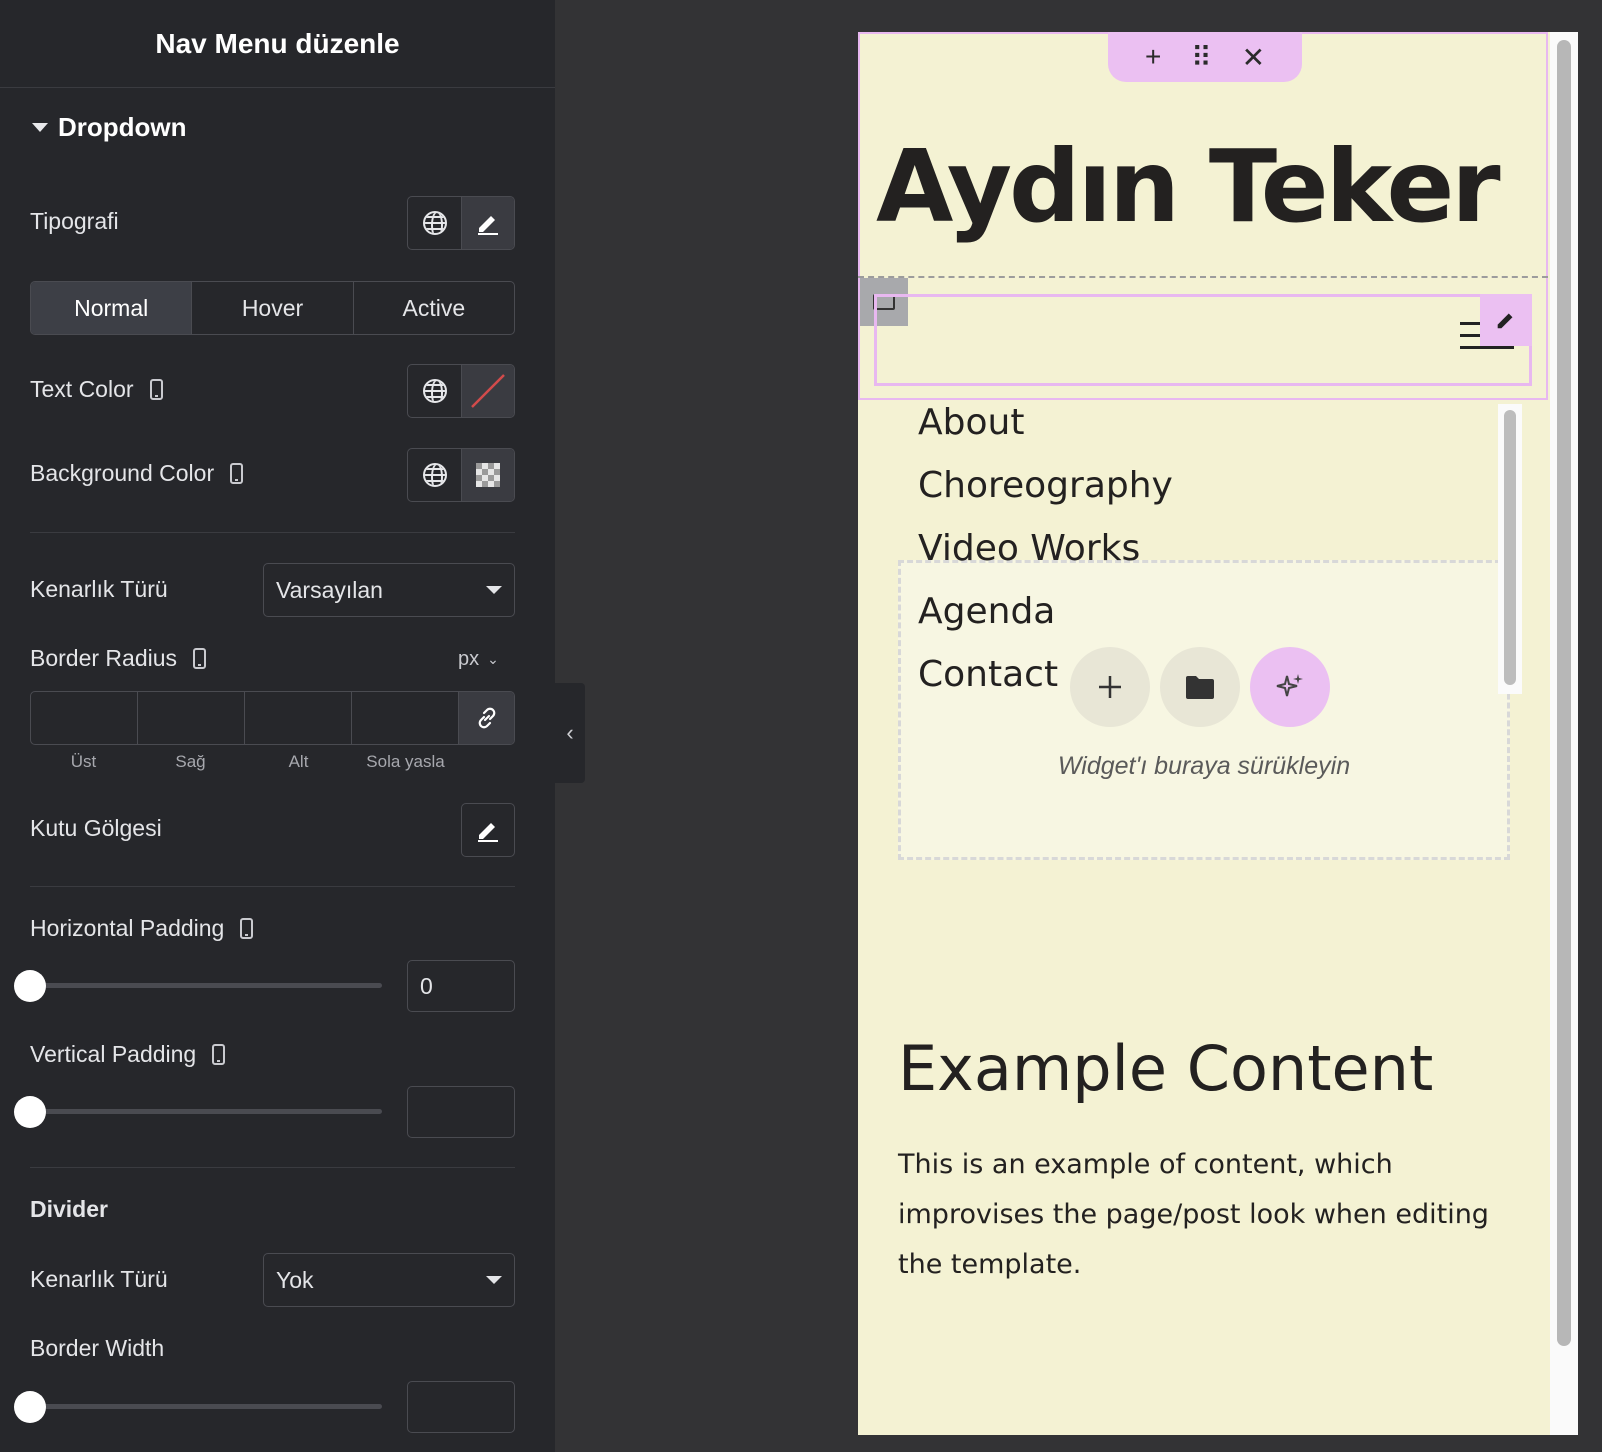 Image resolution: width=1602 pixels, height=1452 pixels. Describe the element at coordinates (389, 1280) in the screenshot. I see `divider-border-type-select: Yok` at that location.